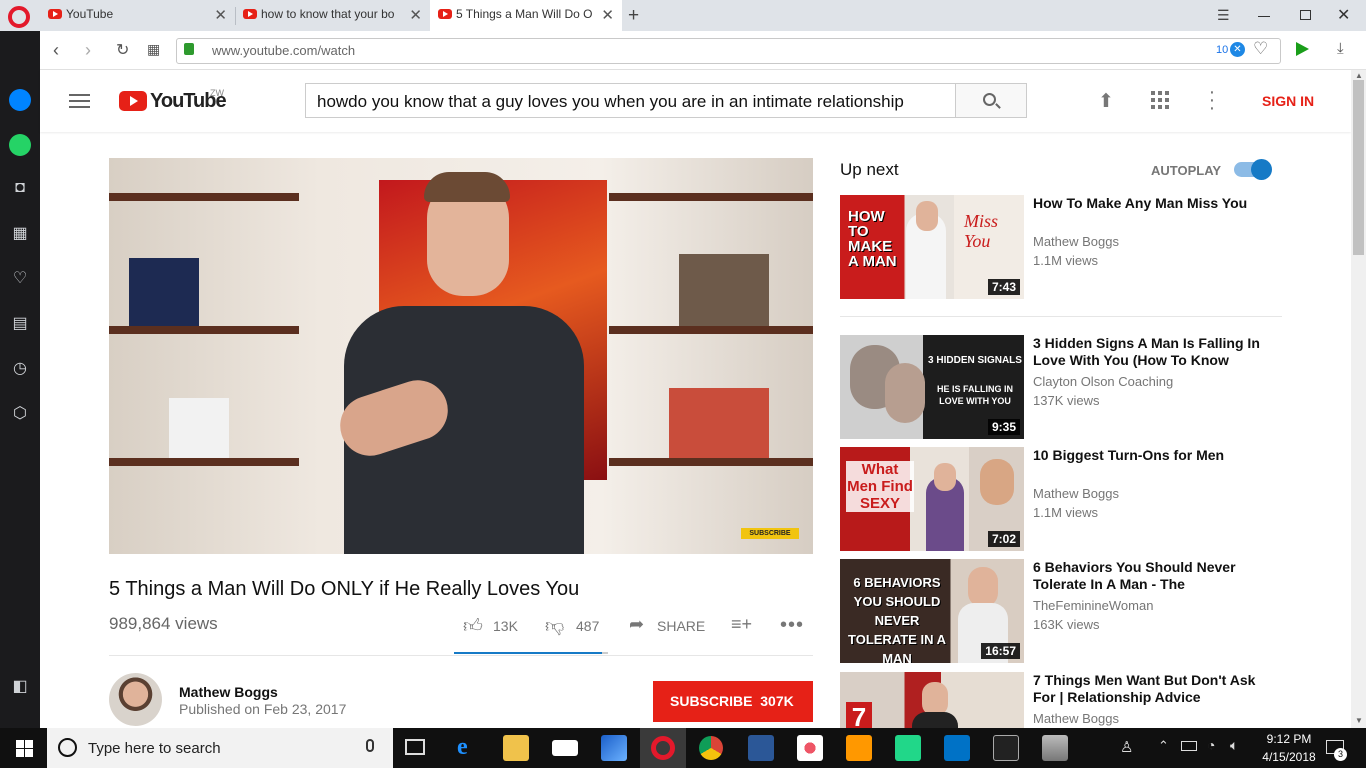 Image resolution: width=1366 pixels, height=768 pixels. Describe the element at coordinates (1289, 757) in the screenshot. I see `clock-date: 4/15/2018` at that location.